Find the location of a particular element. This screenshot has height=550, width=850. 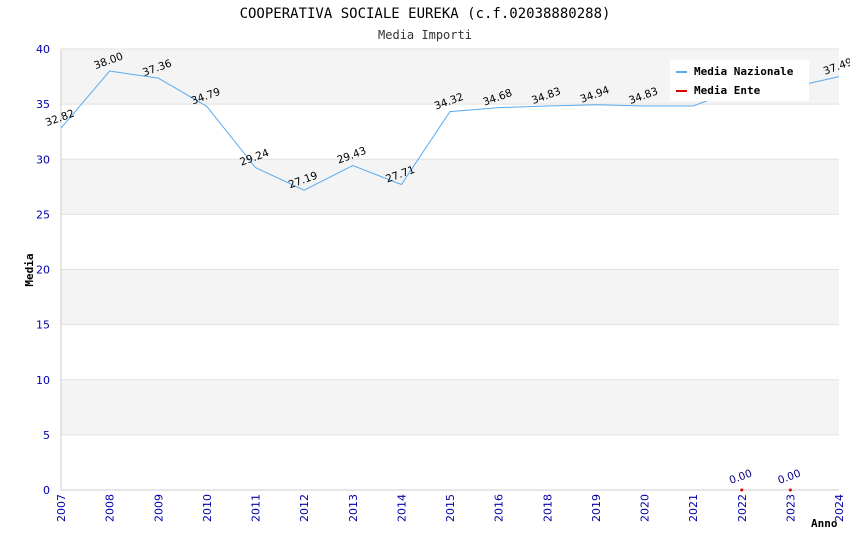

x-tick-label: 2024 is located at coordinates (839, 508).